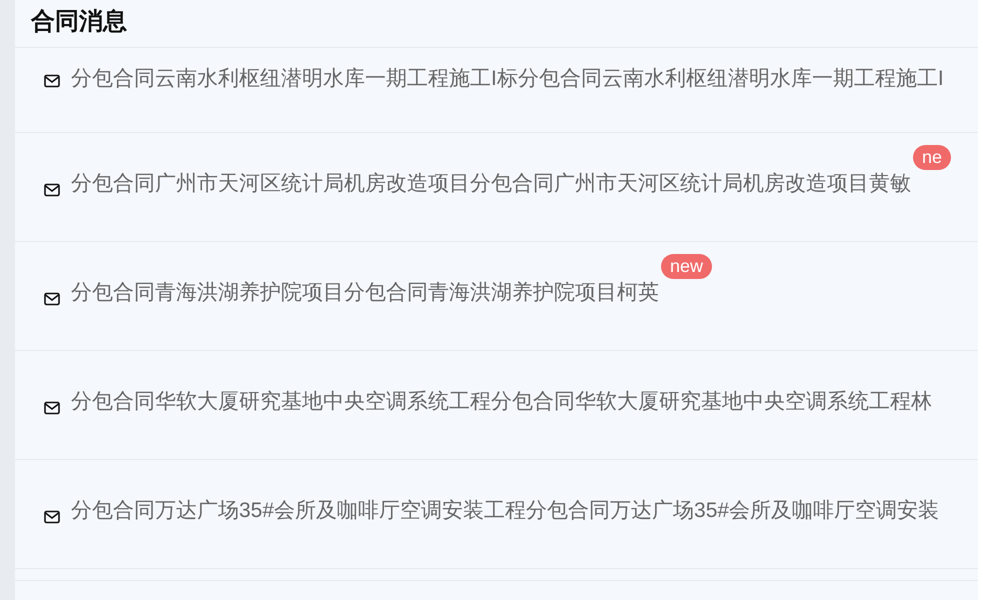  I want to click on new-badge: new, so click(686, 267).